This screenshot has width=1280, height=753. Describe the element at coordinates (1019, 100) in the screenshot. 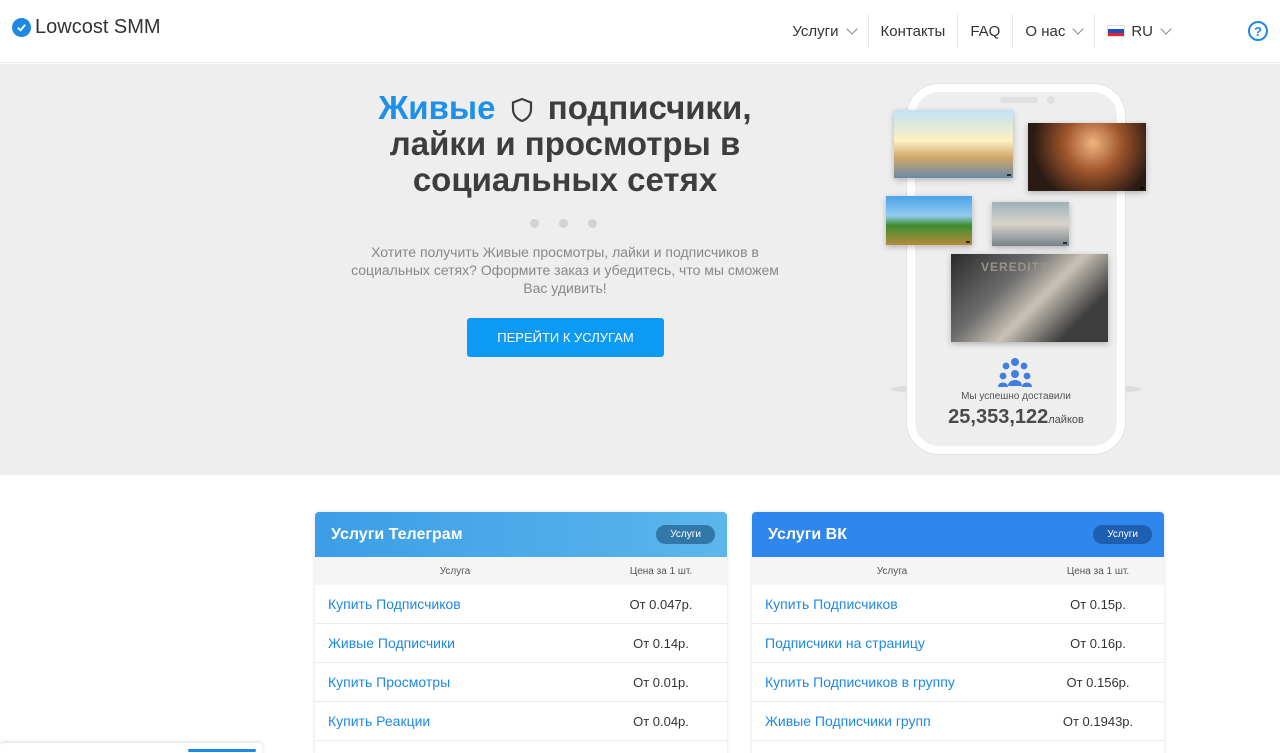

I see `phone-speaker` at that location.